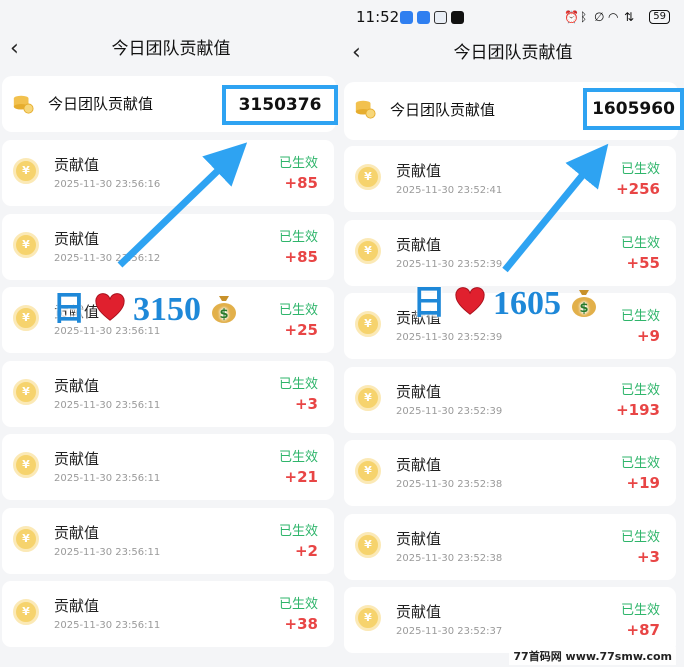 This screenshot has width=684, height=667. Describe the element at coordinates (510, 326) in the screenshot. I see `contribution-item: ¥ 贡献值 2025-11-30 23:52:39 已生效 +9` at that location.